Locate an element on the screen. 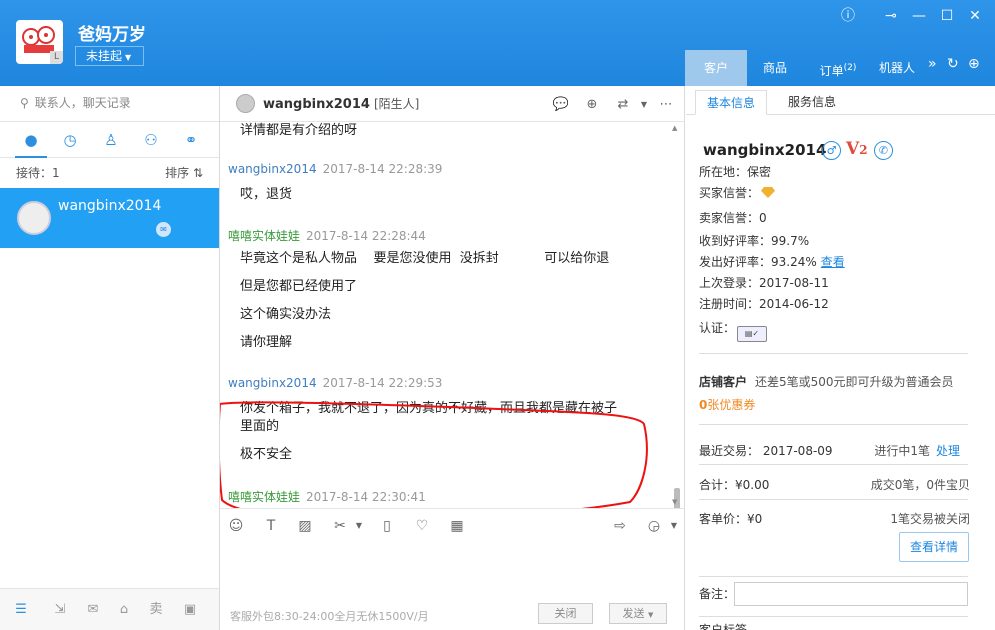 This screenshot has width=995, height=630. close-window-icon: ✕ is located at coordinates (975, 16).